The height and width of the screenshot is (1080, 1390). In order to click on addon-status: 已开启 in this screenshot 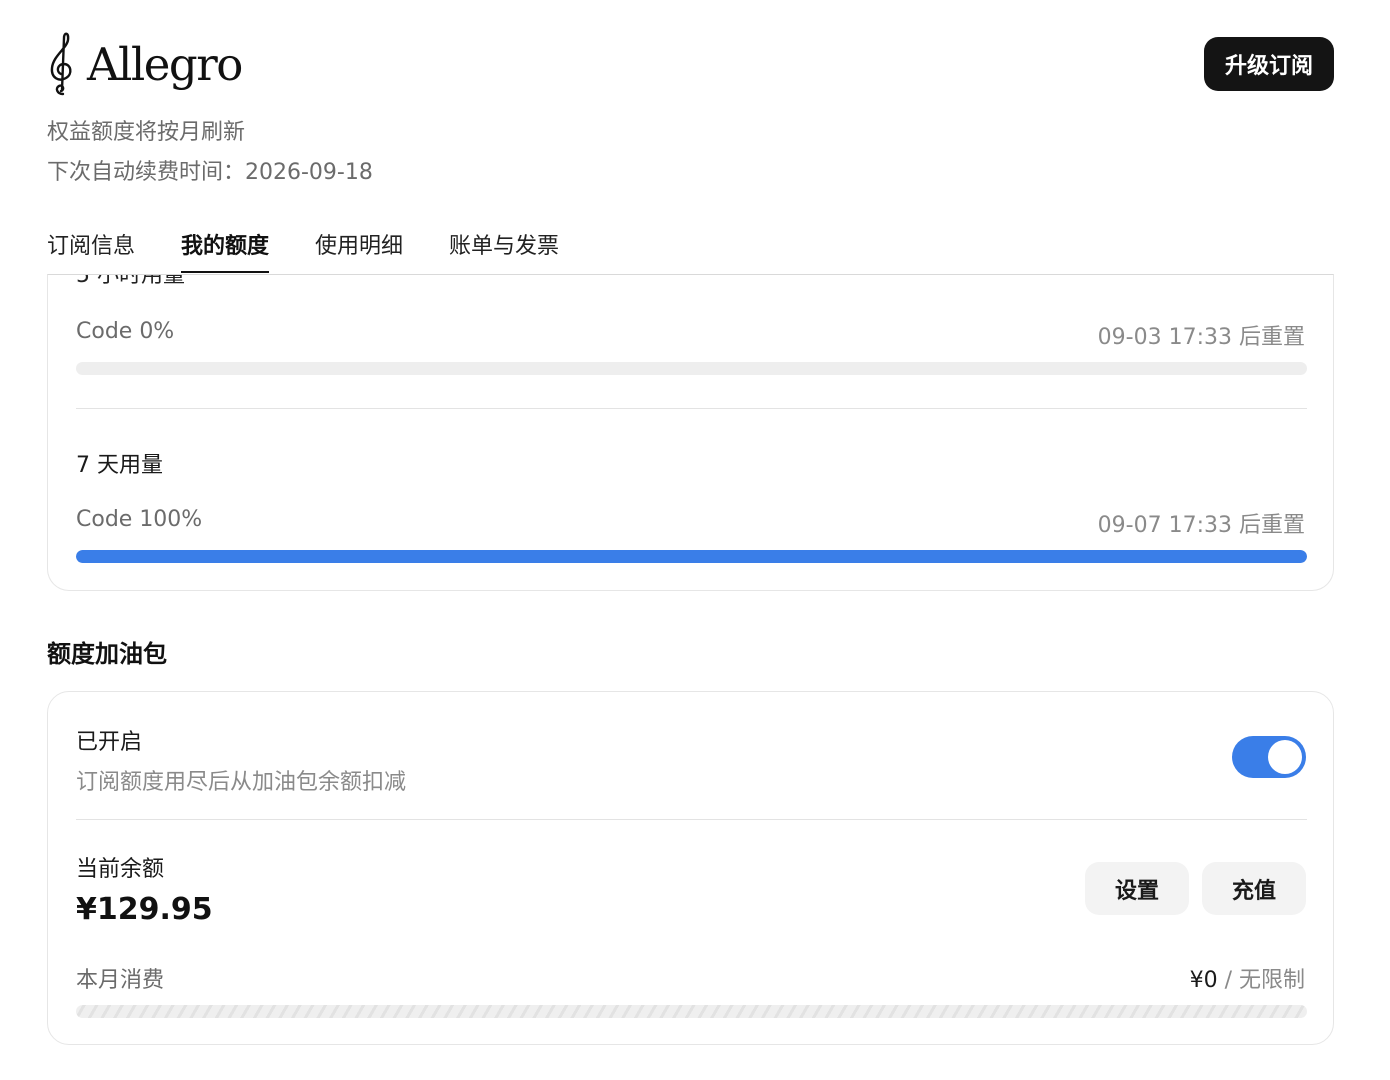, I will do `click(109, 742)`.